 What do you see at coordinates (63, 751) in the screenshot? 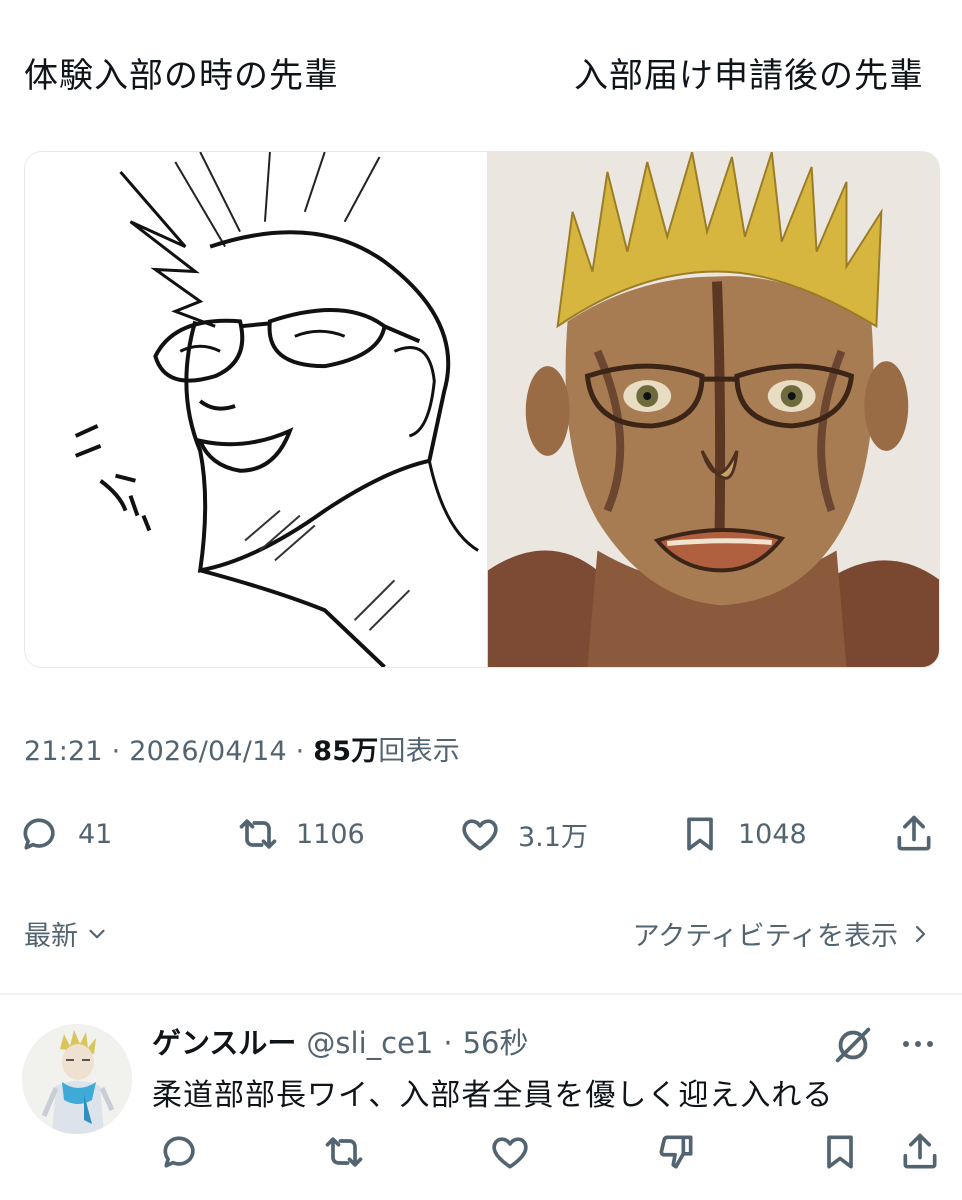
I see `post-time: 21:21` at bounding box center [63, 751].